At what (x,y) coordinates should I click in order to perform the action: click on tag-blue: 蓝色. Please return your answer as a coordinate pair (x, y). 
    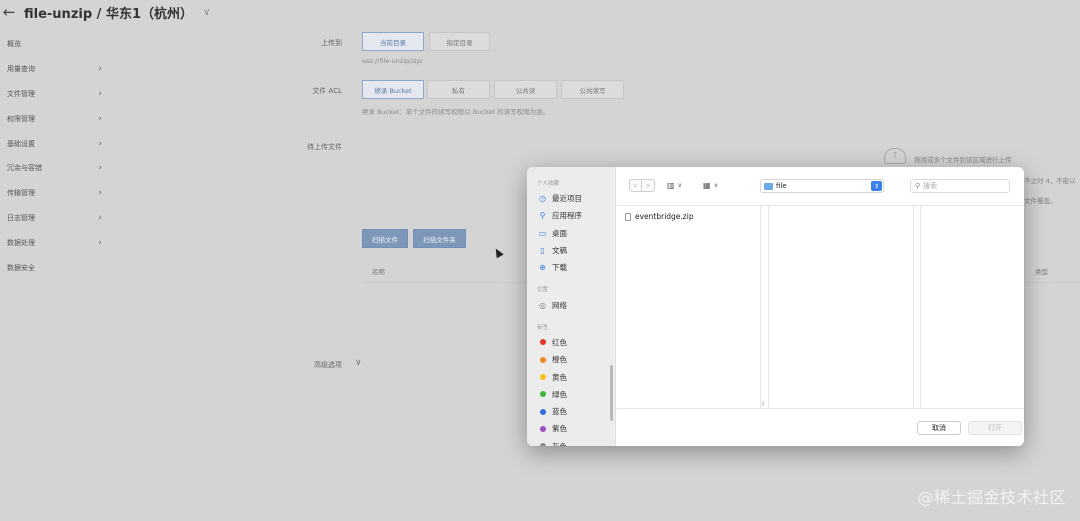
    Looking at the image, I should click on (571, 411).